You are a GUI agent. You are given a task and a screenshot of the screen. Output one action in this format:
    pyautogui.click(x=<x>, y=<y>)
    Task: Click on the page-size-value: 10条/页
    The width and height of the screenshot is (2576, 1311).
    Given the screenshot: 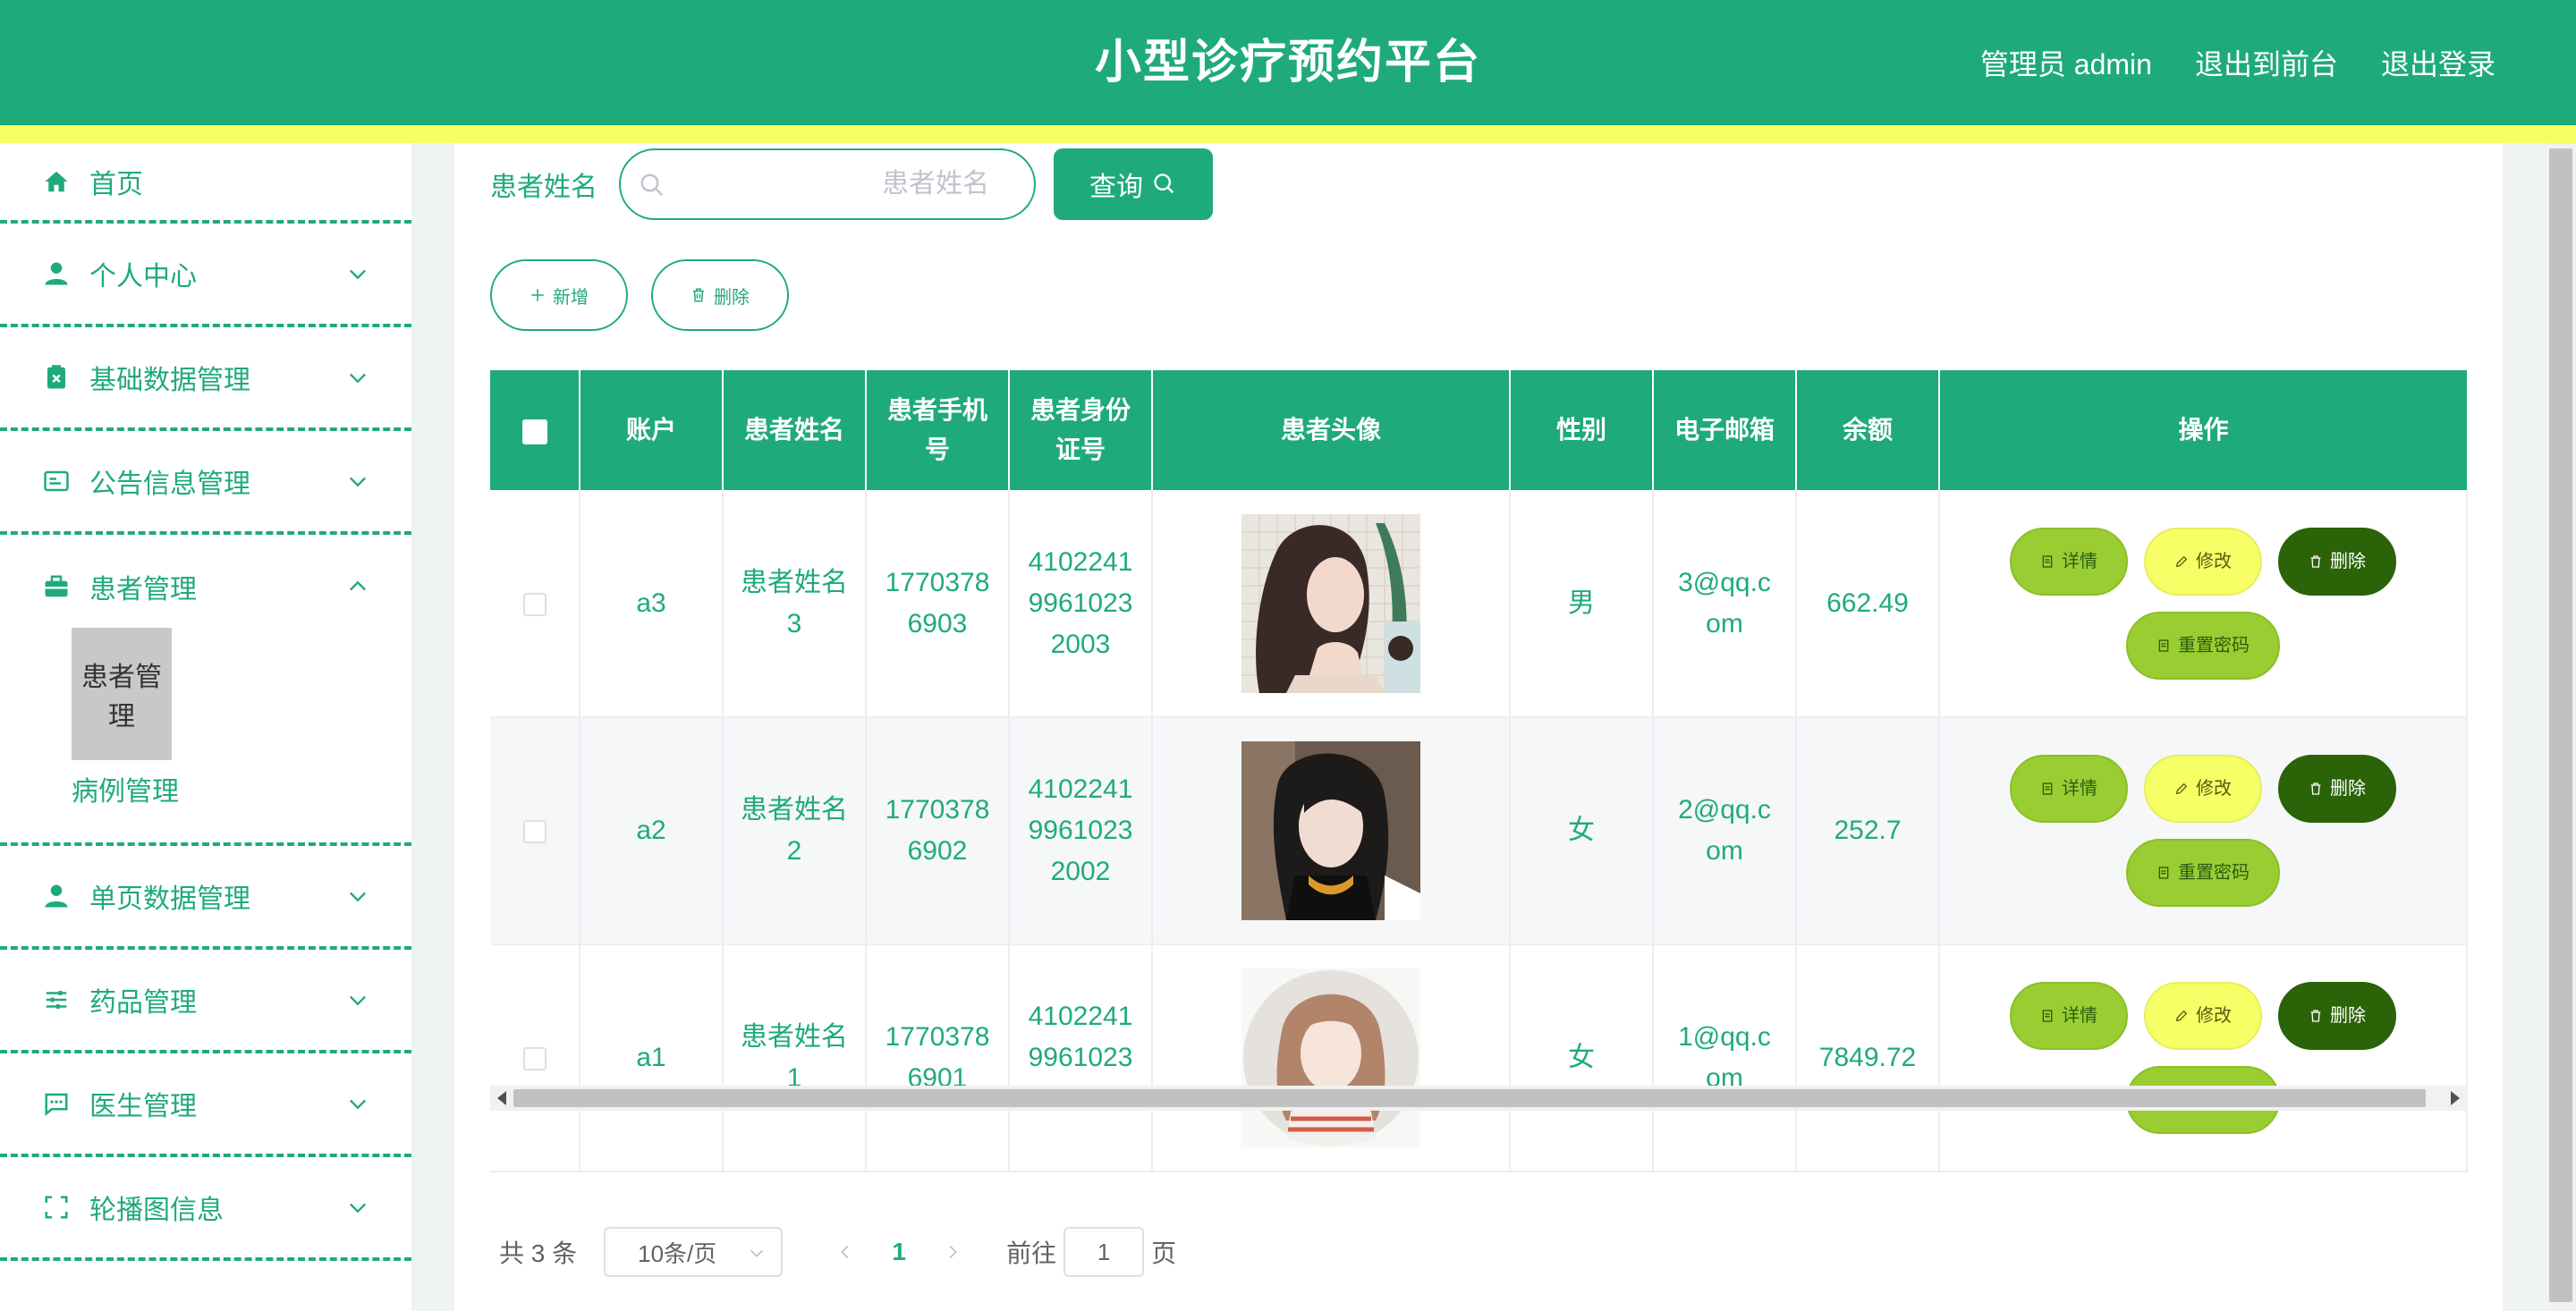 What is the action you would take?
    pyautogui.click(x=677, y=1253)
    